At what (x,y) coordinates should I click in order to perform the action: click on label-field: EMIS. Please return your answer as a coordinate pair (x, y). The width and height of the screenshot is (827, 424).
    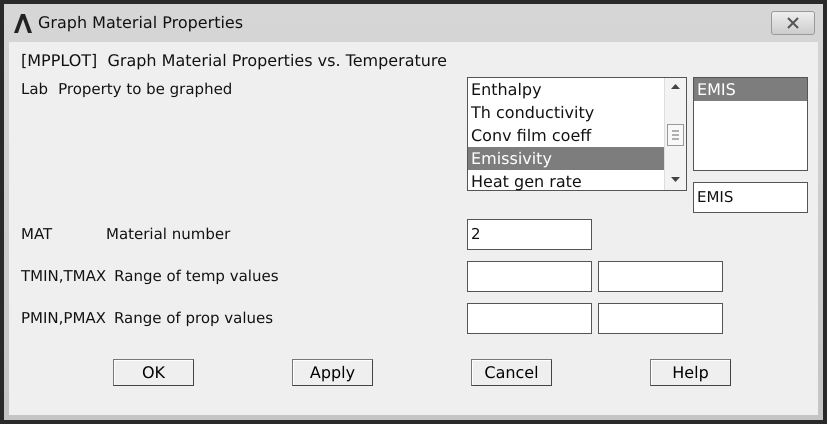
    Looking at the image, I should click on (750, 197).